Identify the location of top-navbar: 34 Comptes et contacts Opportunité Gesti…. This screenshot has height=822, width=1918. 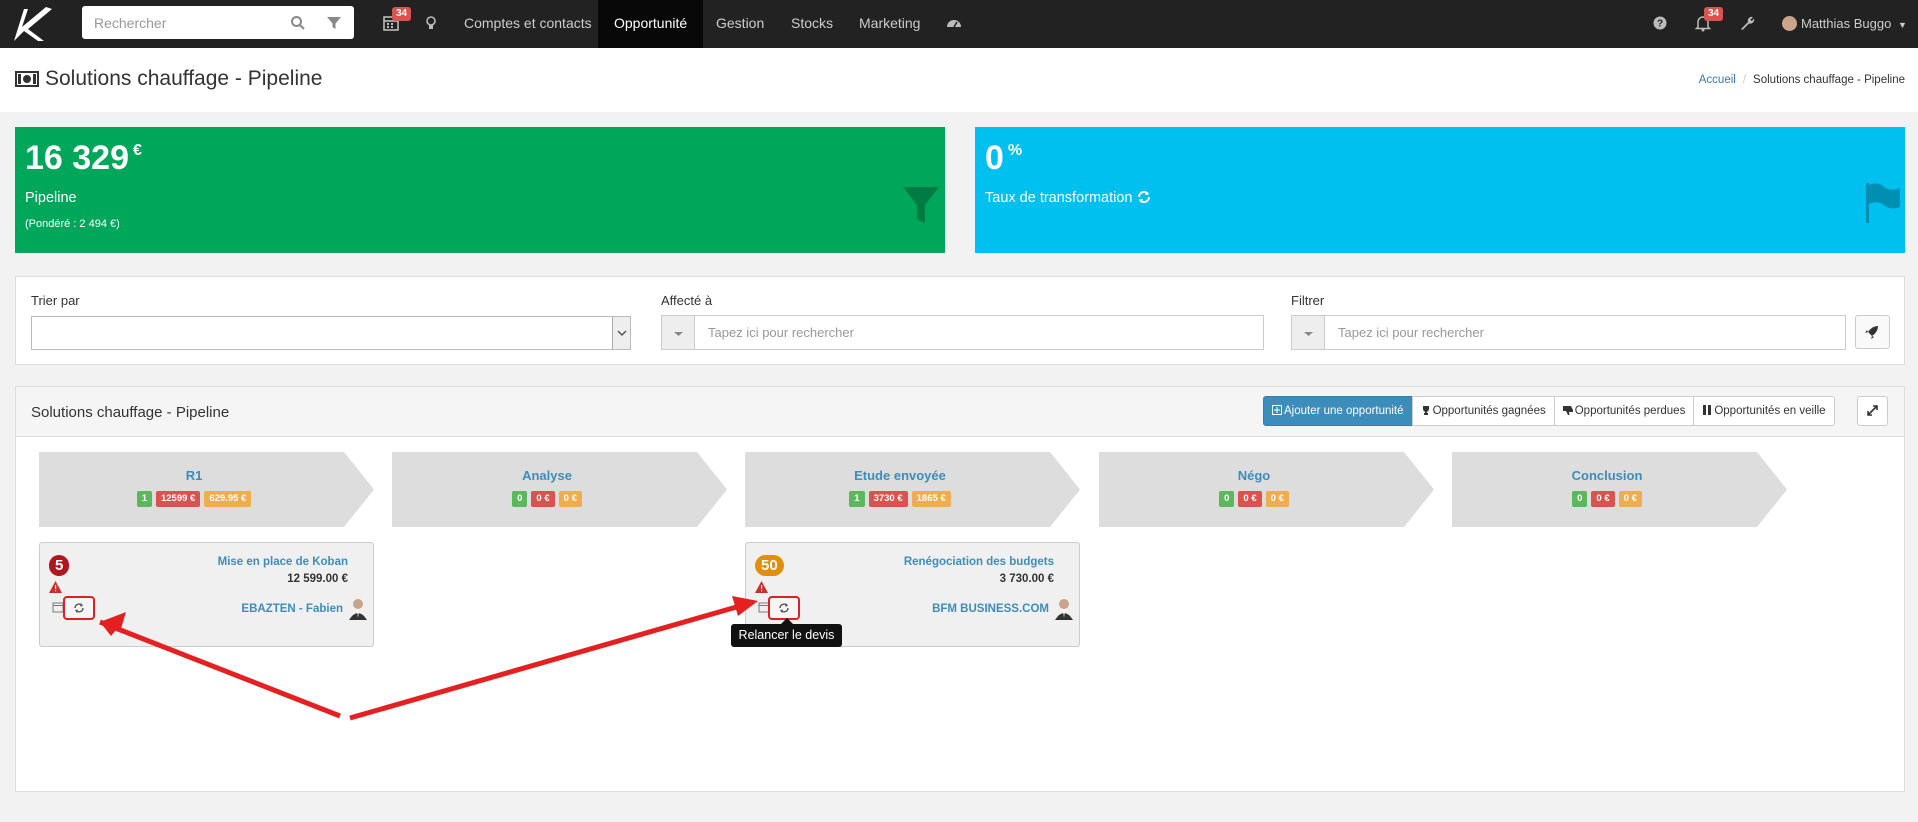
(959, 24).